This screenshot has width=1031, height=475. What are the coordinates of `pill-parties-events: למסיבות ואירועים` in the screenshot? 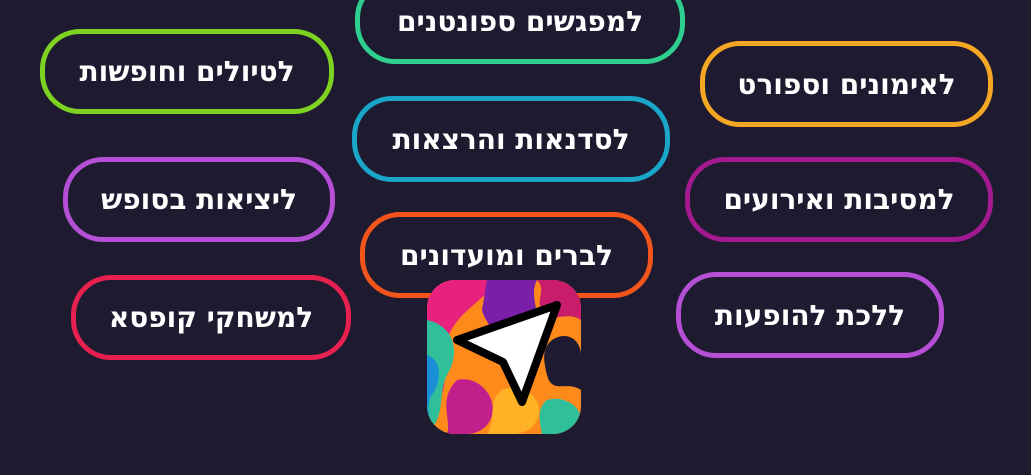 It's located at (839, 199).